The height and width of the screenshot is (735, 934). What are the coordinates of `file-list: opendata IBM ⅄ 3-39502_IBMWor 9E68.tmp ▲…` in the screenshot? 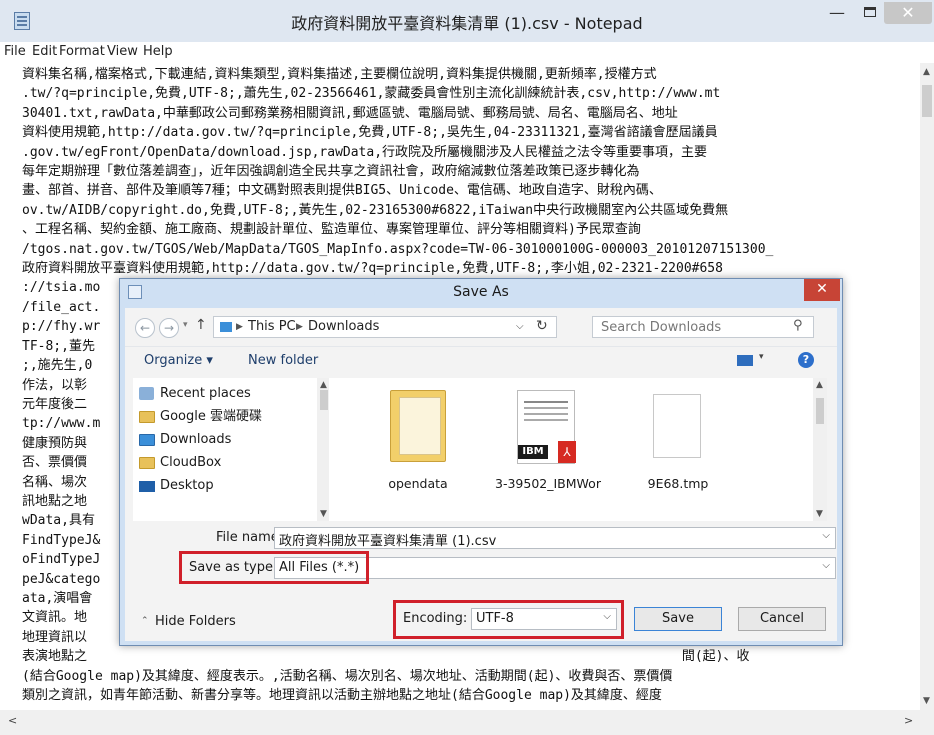 It's located at (578, 449).